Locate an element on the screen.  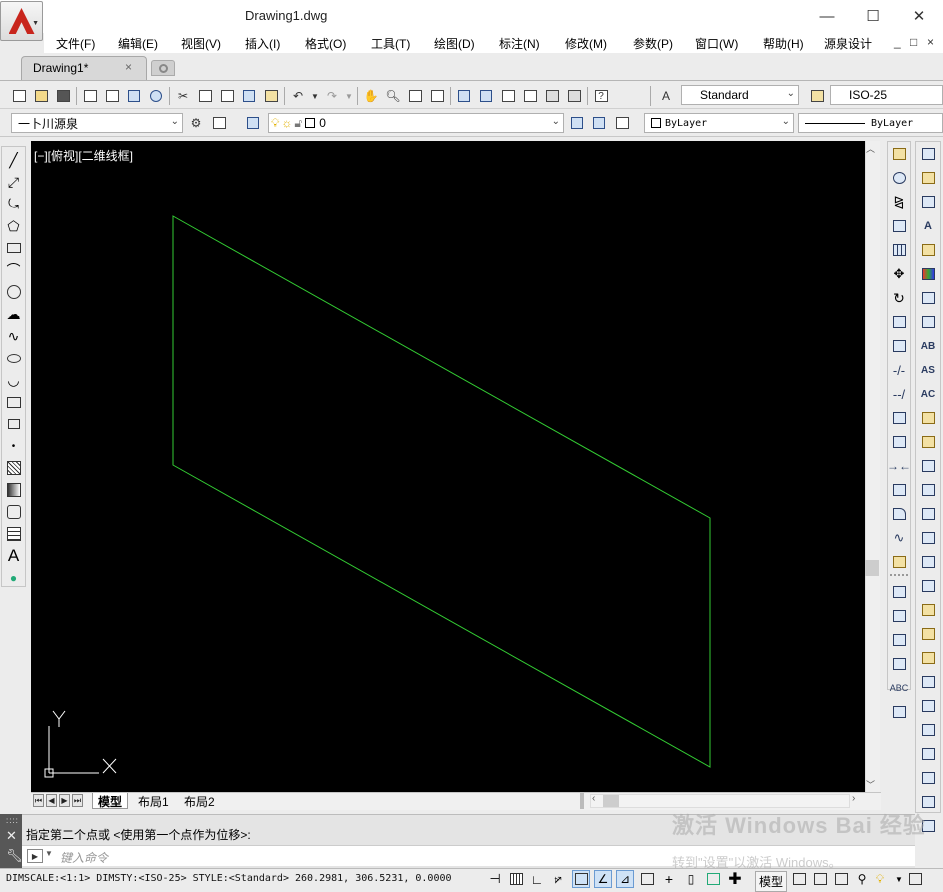
extend-icon: --/ is located at coordinates (899, 394).